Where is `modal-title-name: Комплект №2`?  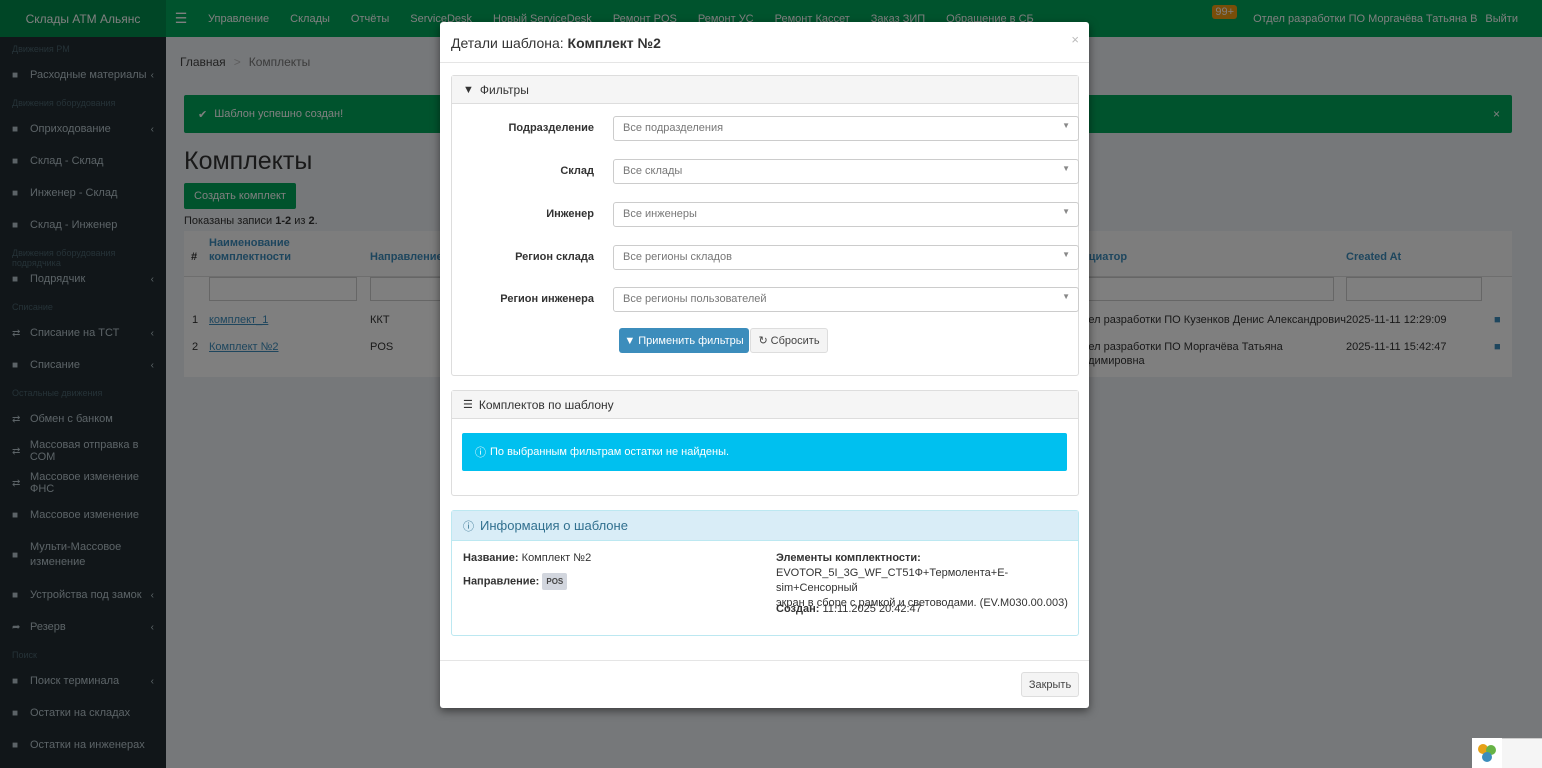
modal-title-name: Комплект №2 is located at coordinates (614, 43).